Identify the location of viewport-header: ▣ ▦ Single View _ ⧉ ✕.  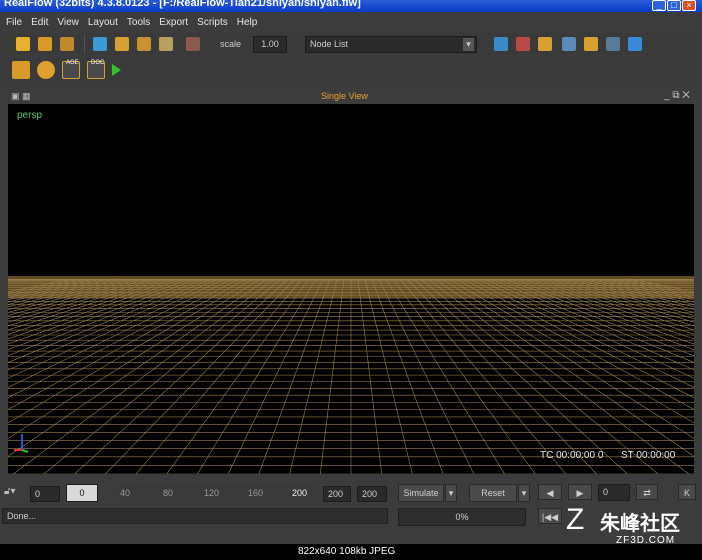
(351, 97).